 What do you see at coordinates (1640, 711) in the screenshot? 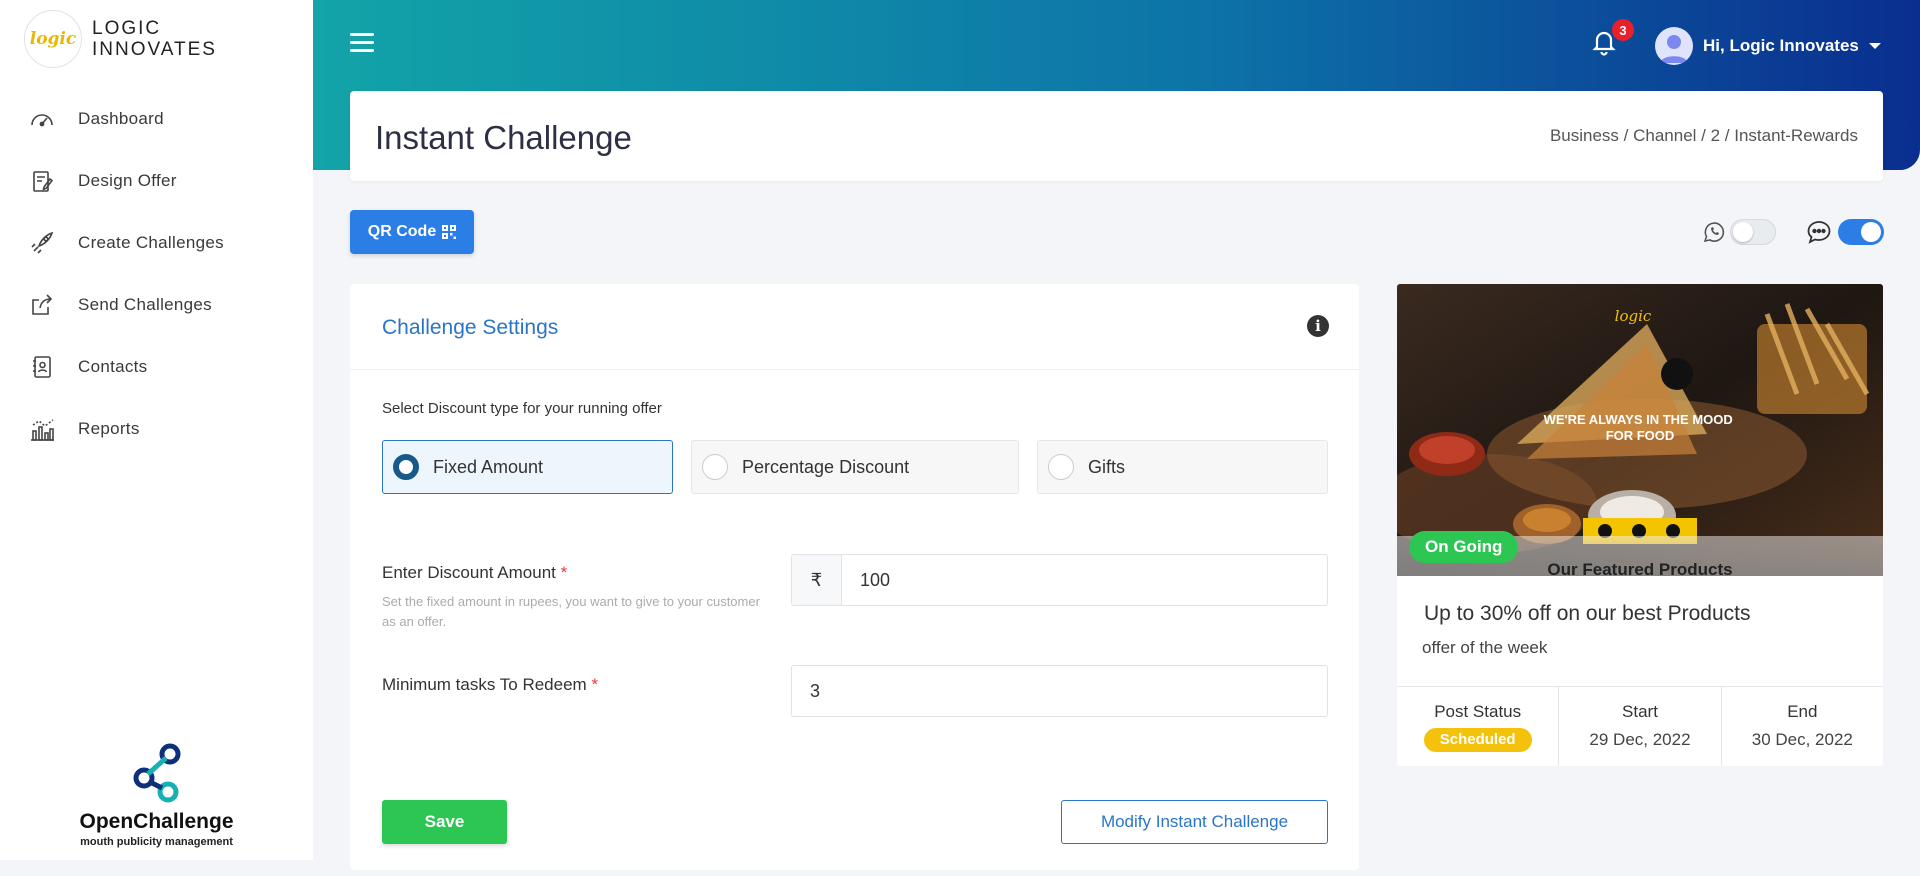
I see `stat-label: Start` at bounding box center [1640, 711].